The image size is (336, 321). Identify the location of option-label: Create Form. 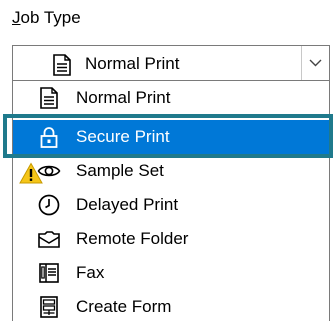
(124, 306).